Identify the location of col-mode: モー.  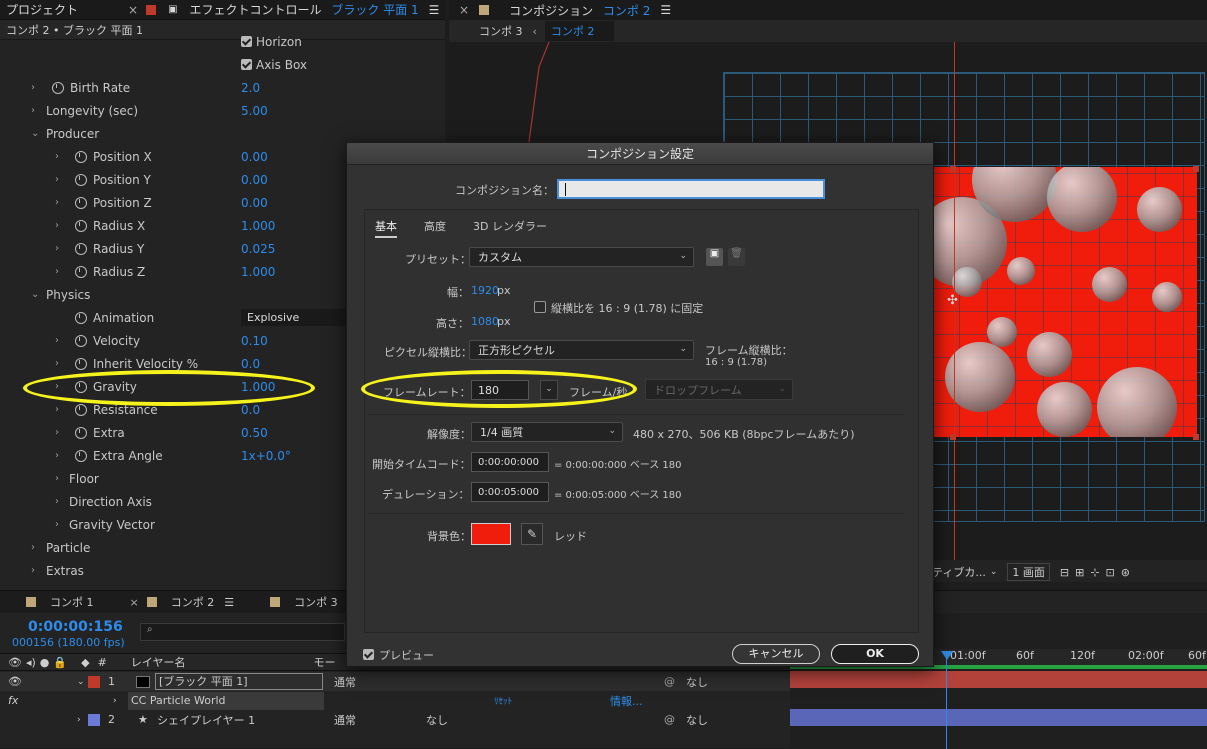
(324, 662).